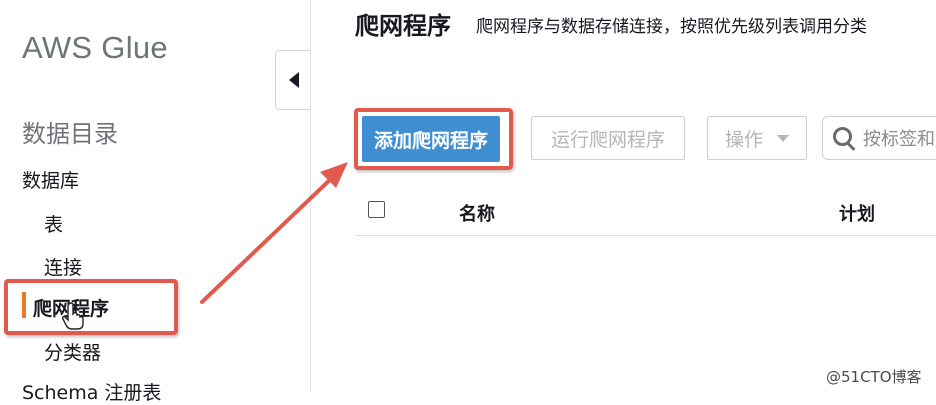 This screenshot has width=936, height=405. What do you see at coordinates (874, 377) in the screenshot?
I see `watermark: @51CTO博客` at bounding box center [874, 377].